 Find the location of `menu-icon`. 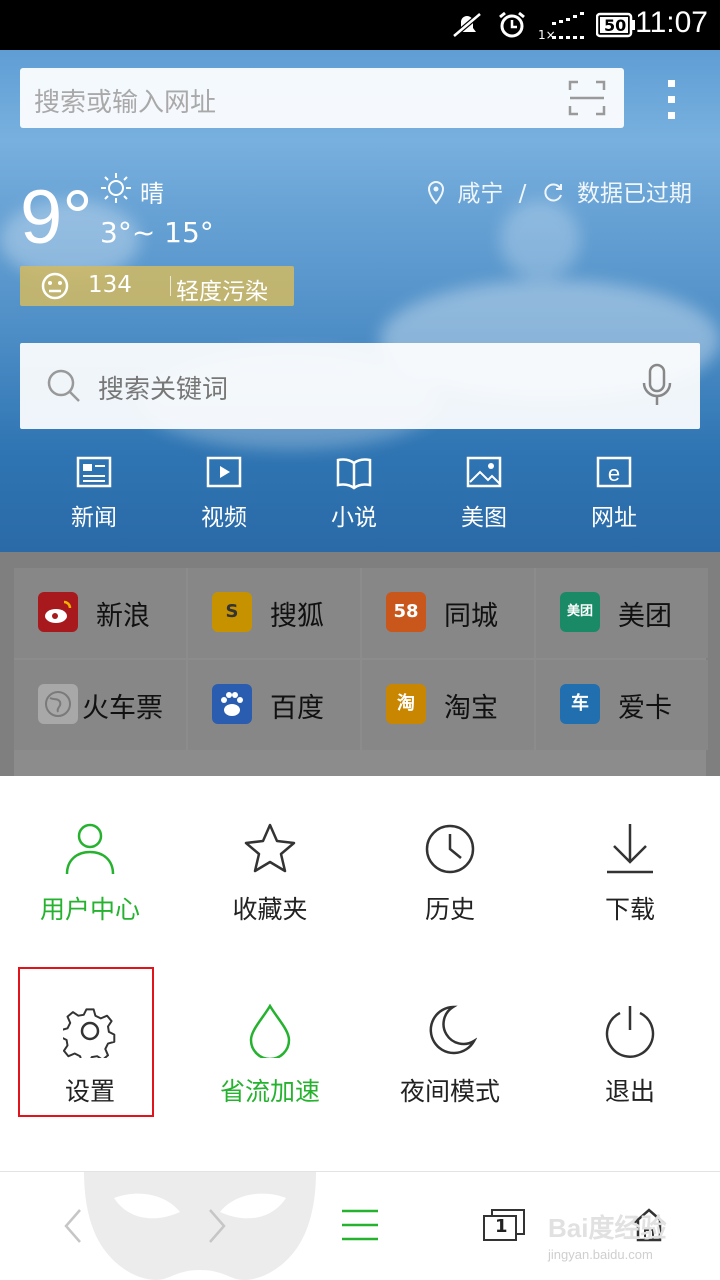

menu-icon is located at coordinates (360, 1225).